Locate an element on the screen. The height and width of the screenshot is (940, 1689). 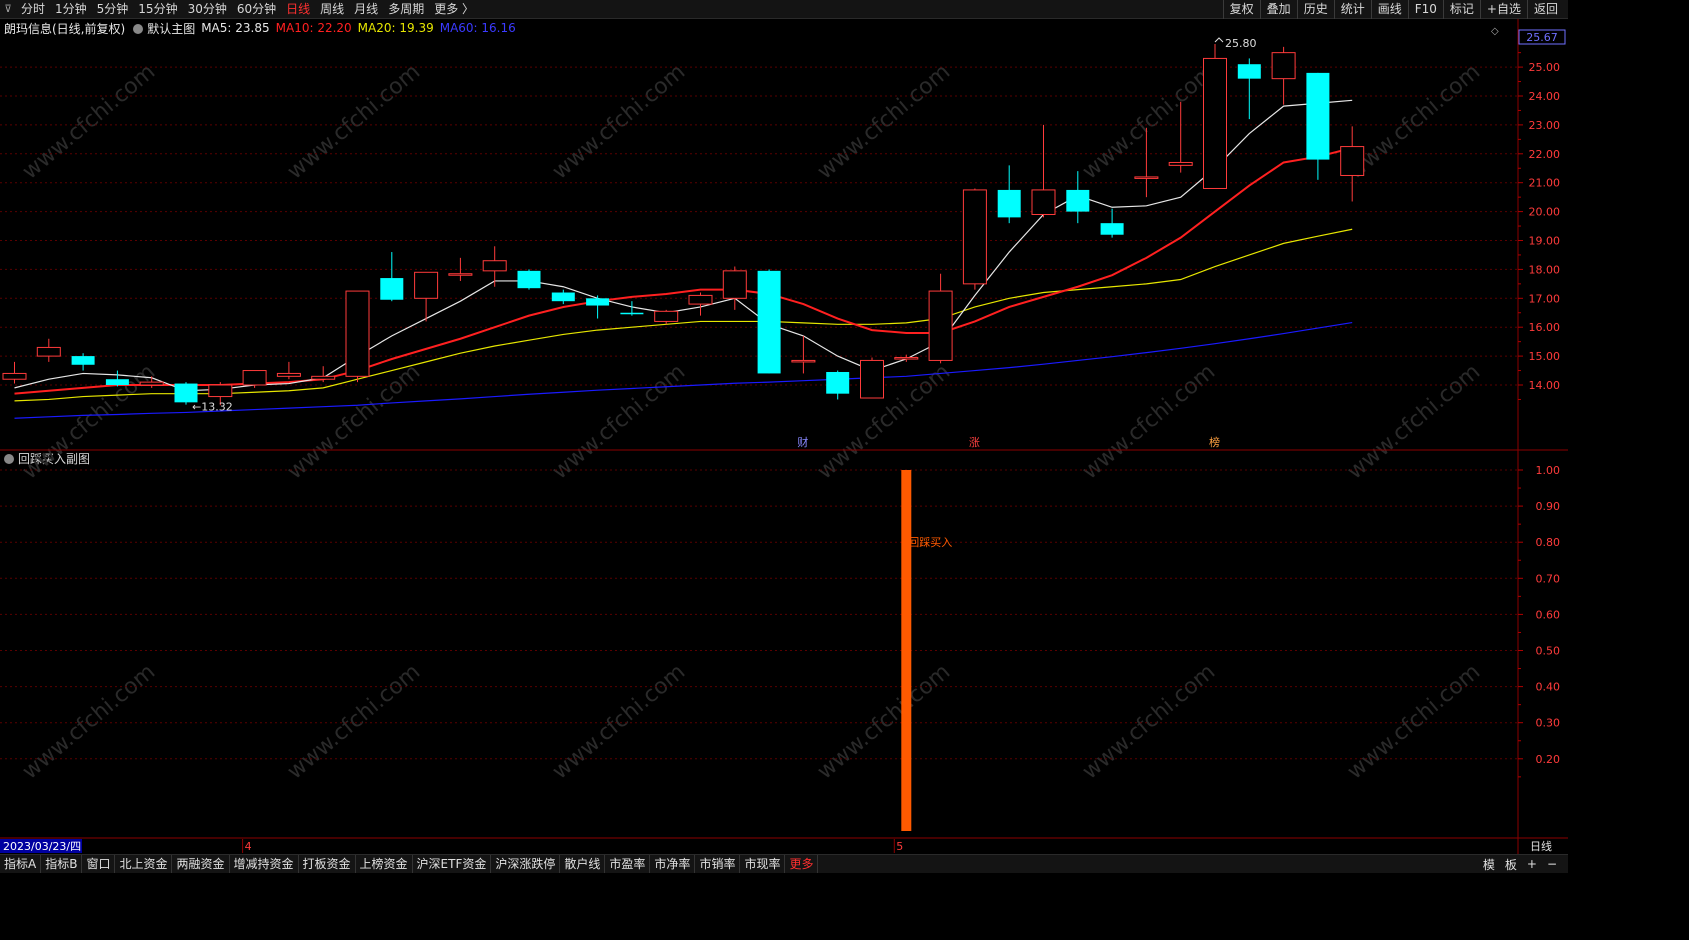
price-tick-label: 21.00 is located at coordinates (1545, 183).